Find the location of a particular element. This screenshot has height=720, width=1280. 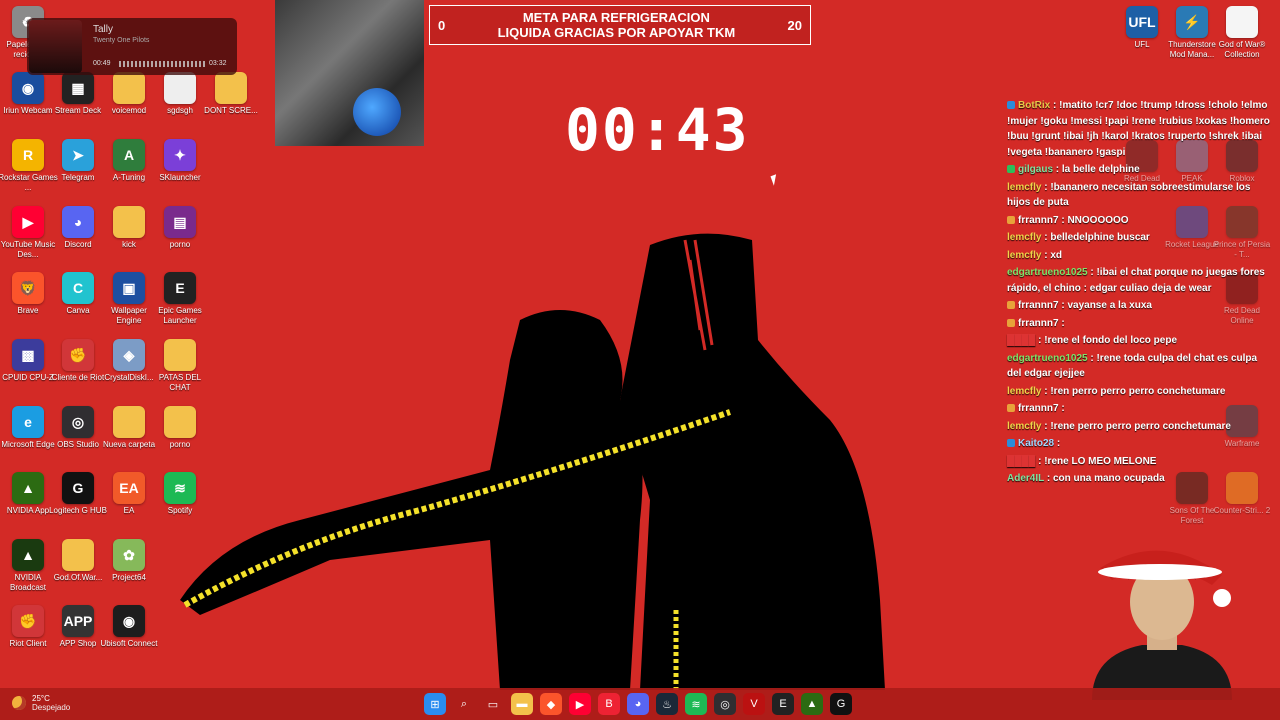

song-artist: Twenty One Pilots is located at coordinates (121, 40).